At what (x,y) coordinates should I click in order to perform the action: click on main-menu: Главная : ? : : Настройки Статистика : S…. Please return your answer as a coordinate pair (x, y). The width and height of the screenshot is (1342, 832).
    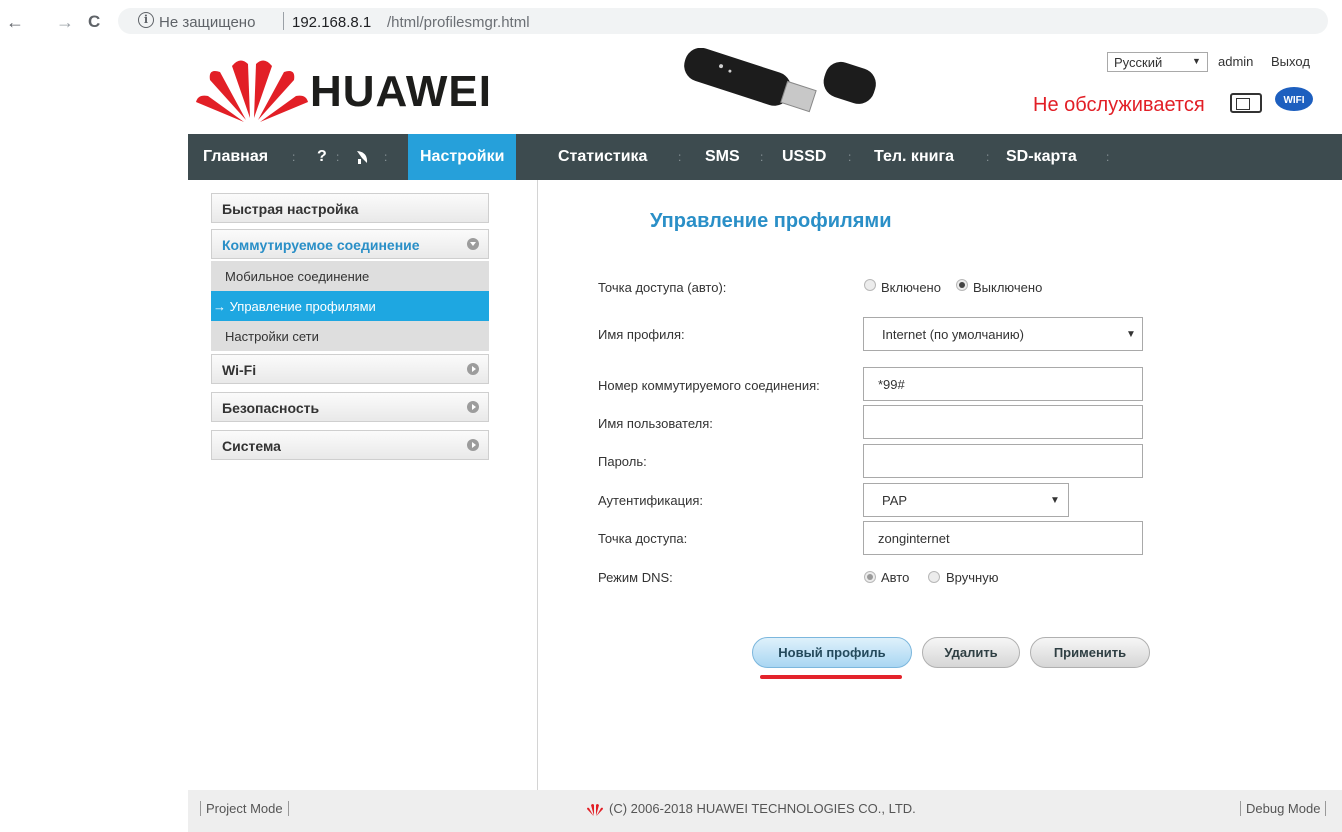
    Looking at the image, I should click on (765, 157).